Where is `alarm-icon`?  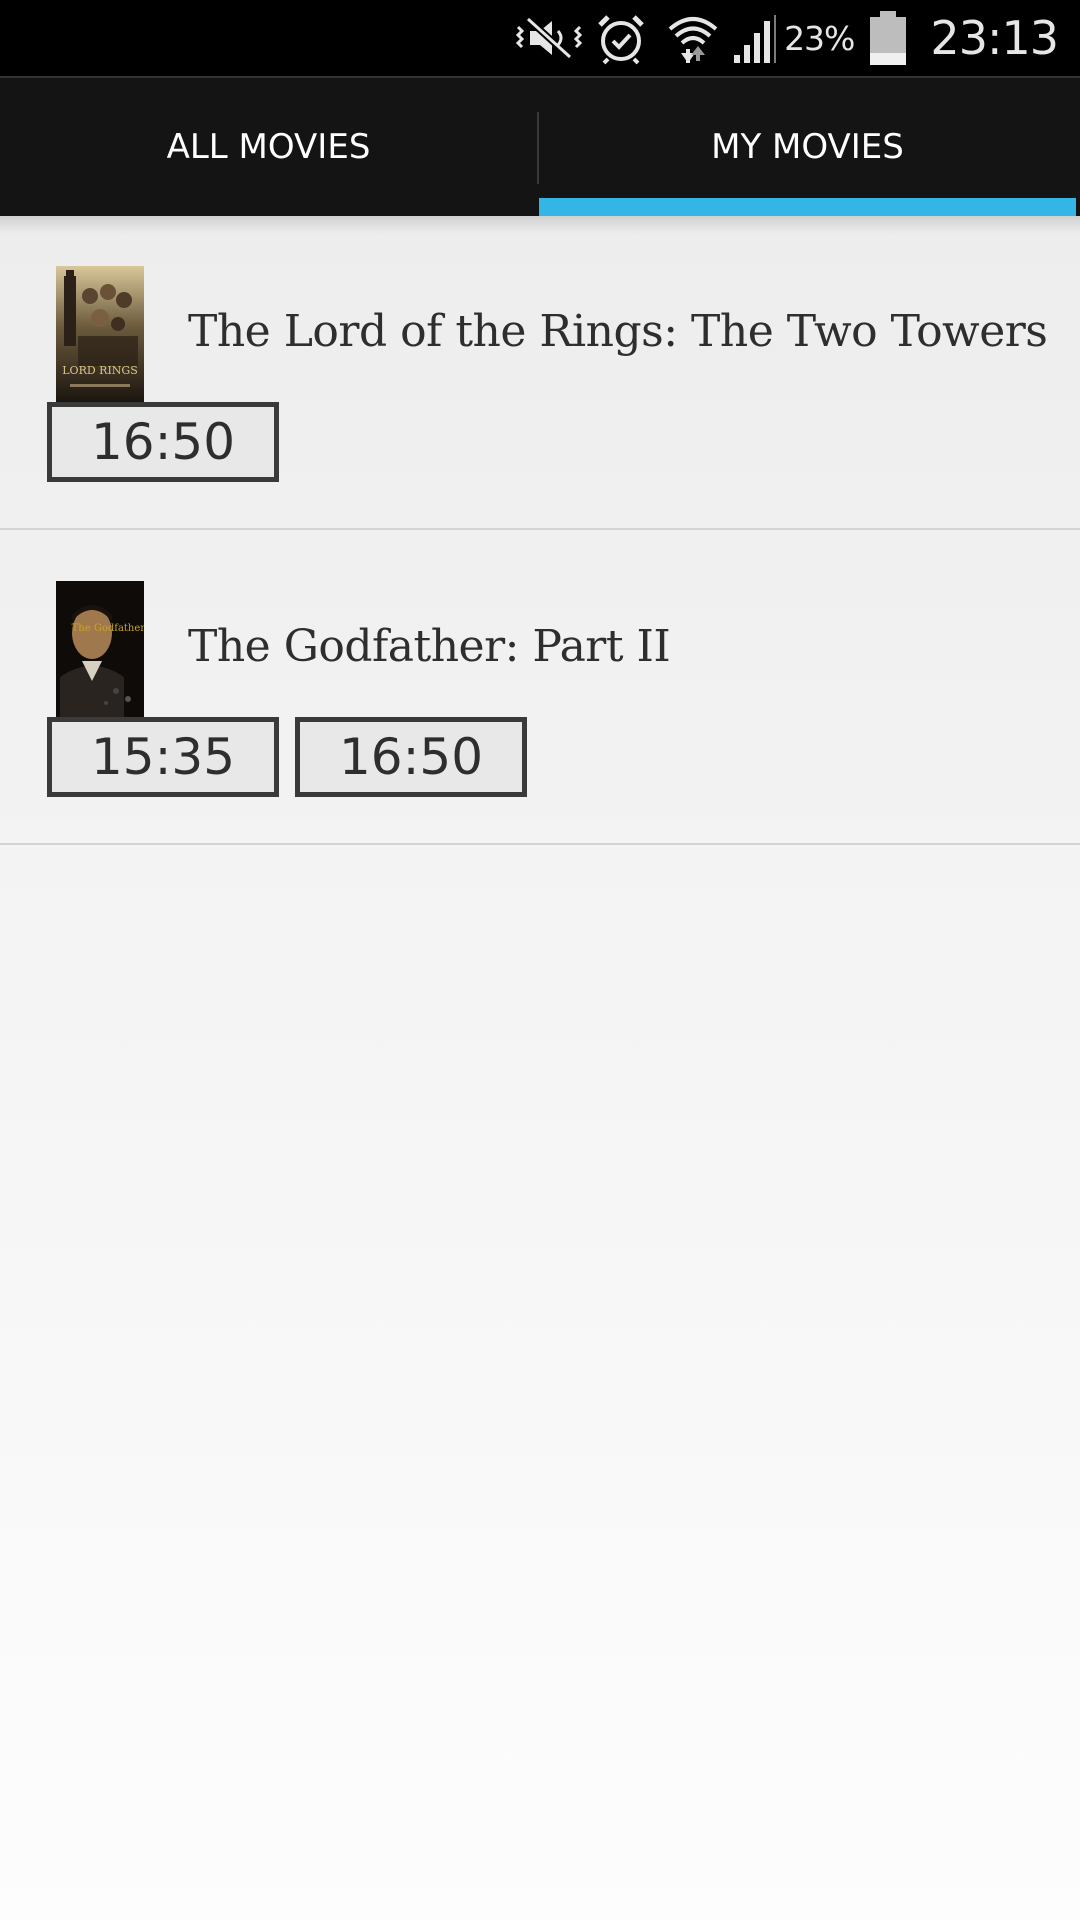 alarm-icon is located at coordinates (621, 38).